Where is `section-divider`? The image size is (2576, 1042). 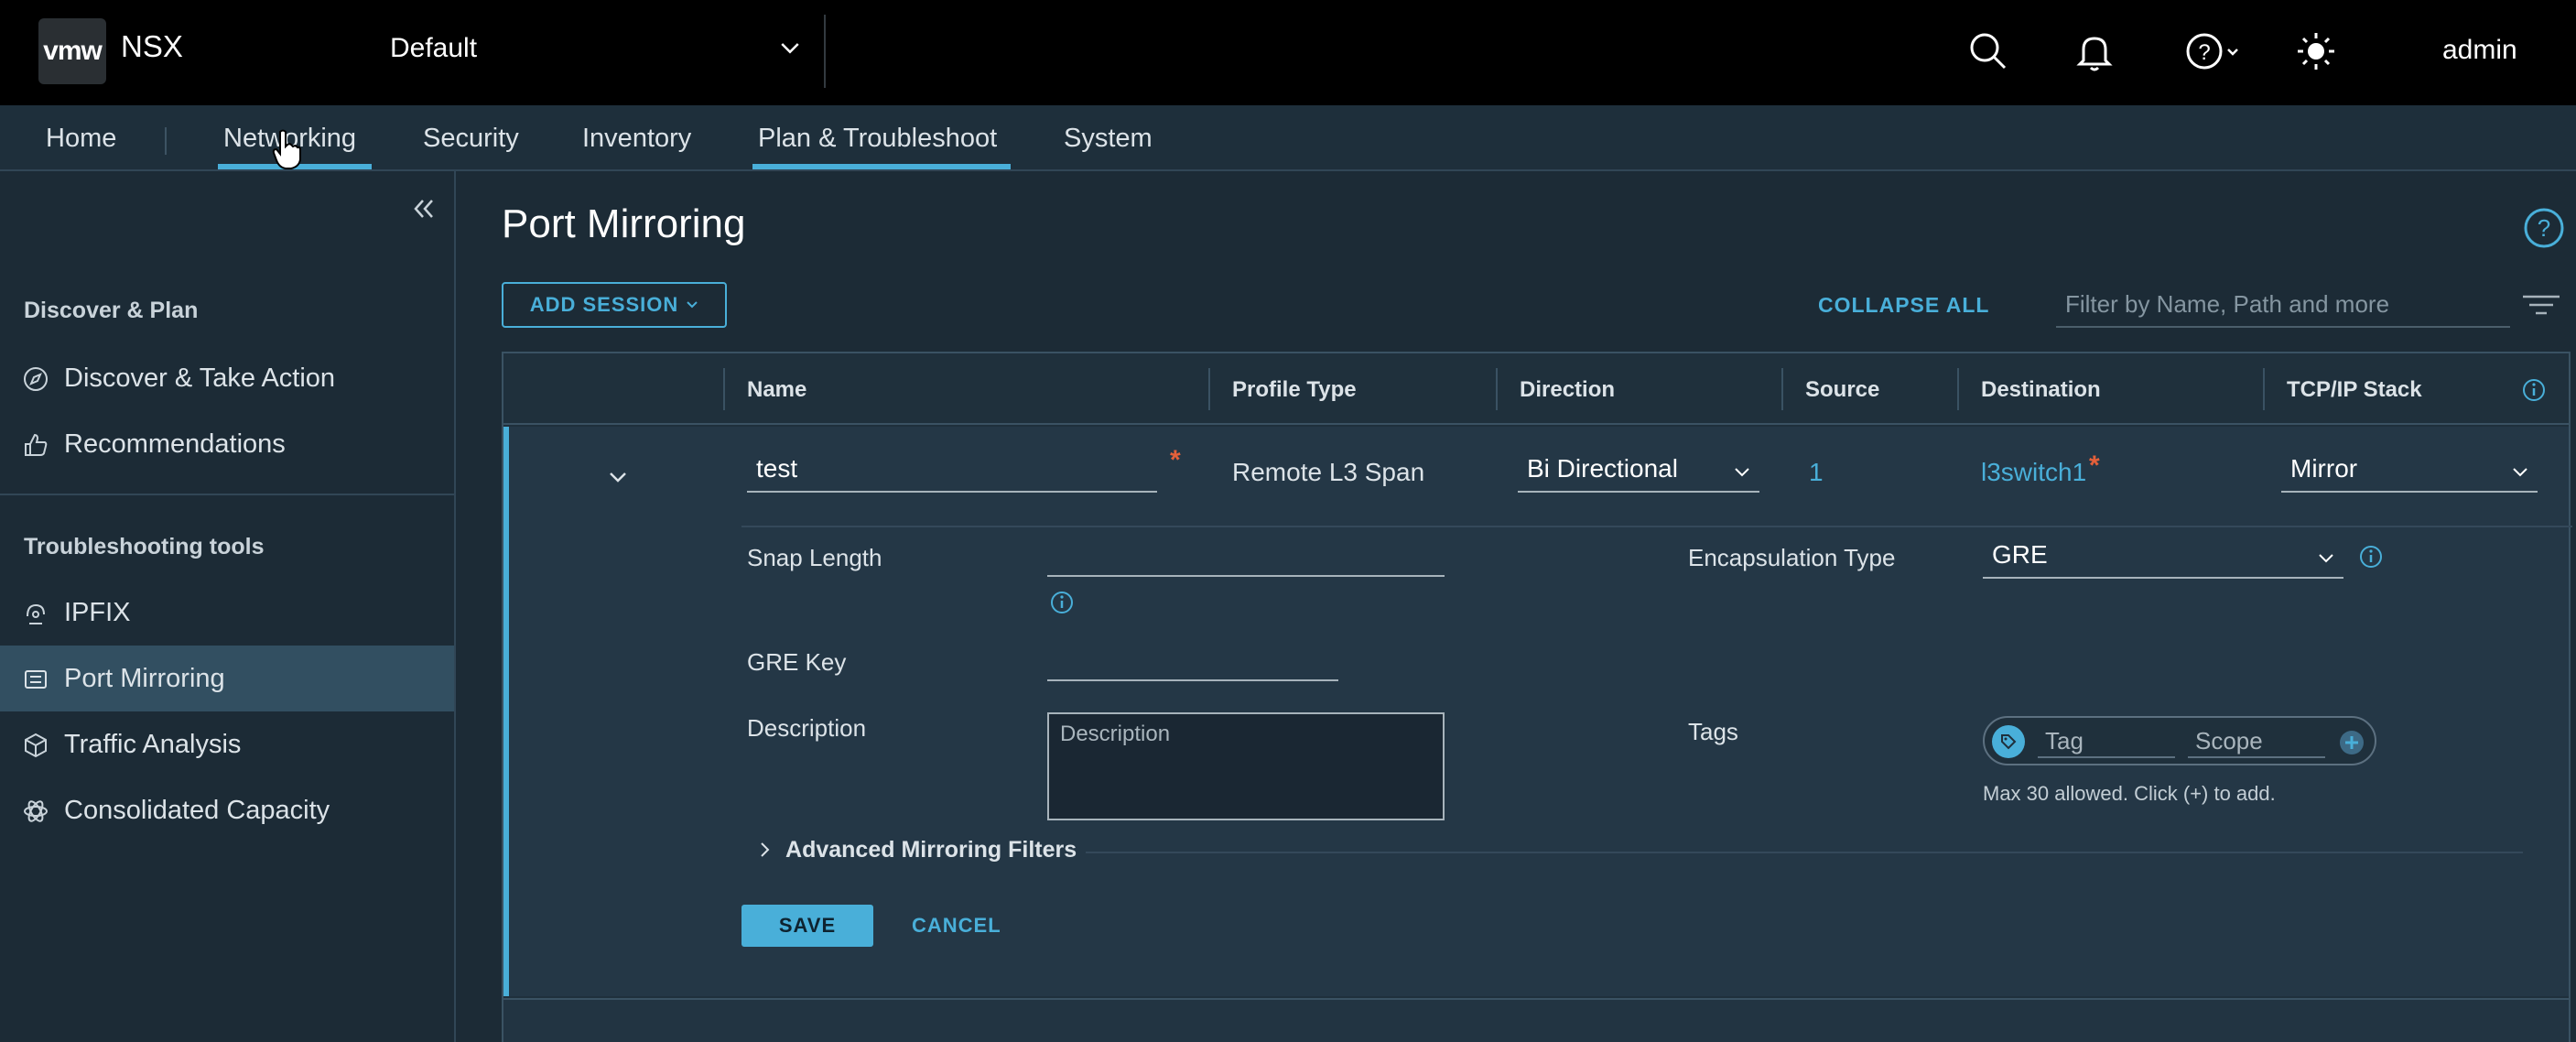 section-divider is located at coordinates (1805, 852).